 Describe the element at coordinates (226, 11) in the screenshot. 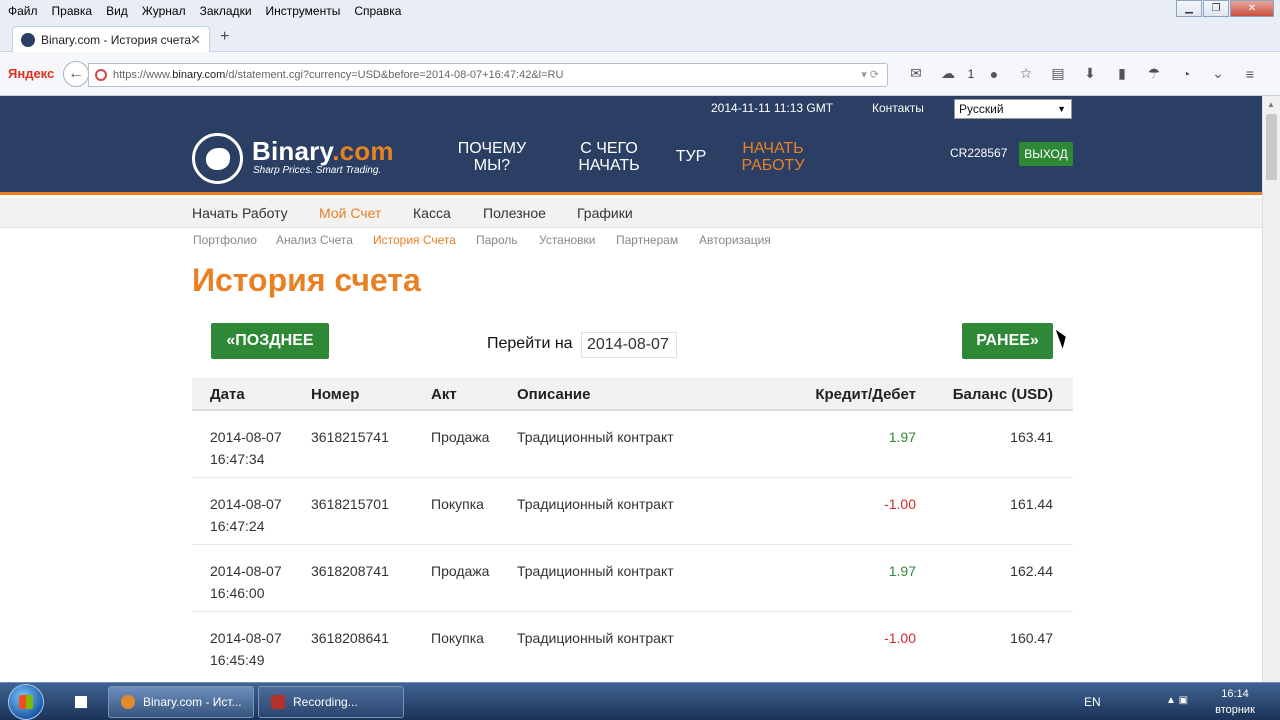

I see `menu-bookmarks: Закладки` at that location.